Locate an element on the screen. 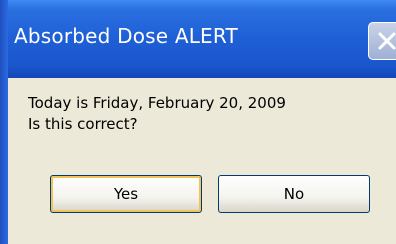  dialog-title: Absorbed Dose ALERT is located at coordinates (126, 36).